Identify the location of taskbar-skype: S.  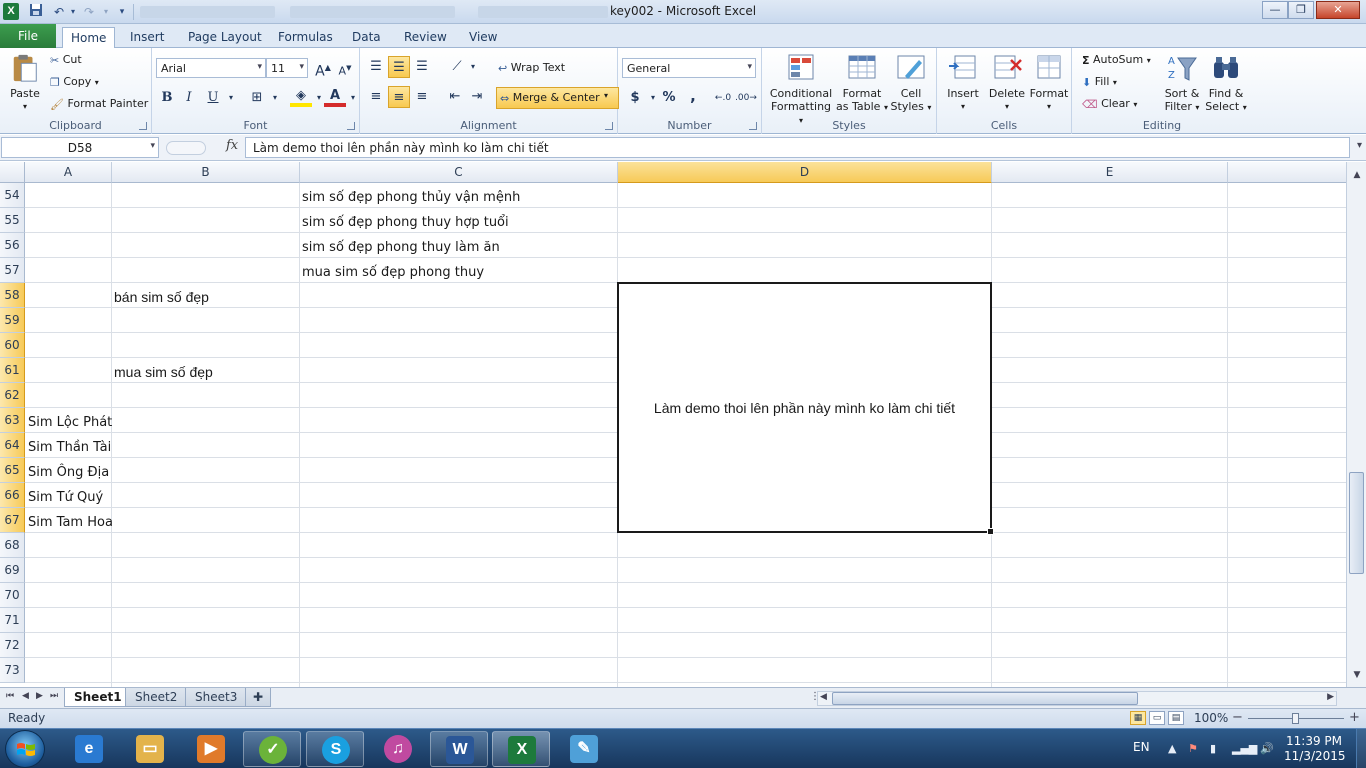
(335, 749).